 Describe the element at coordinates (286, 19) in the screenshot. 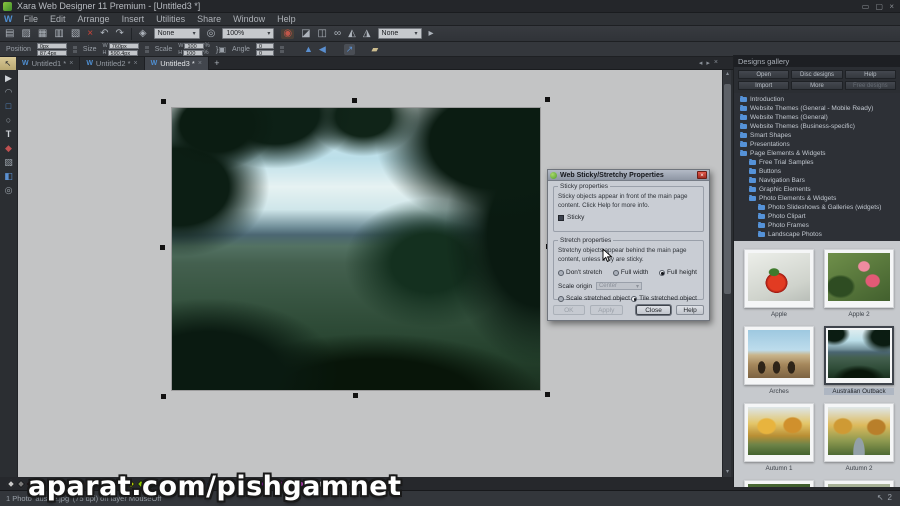

I see `menu-help: Help` at that location.